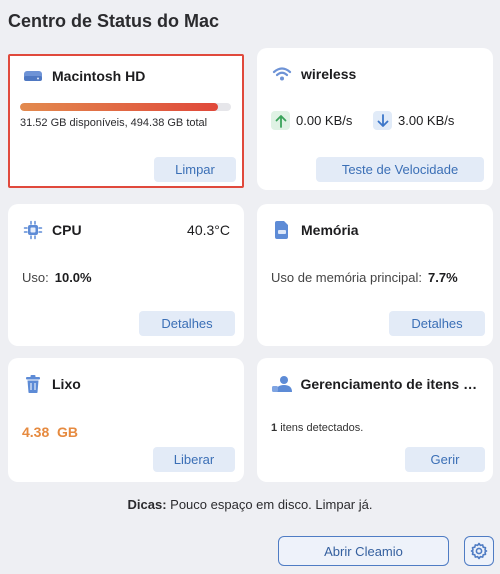  I want to click on disk-usage-bar, so click(125, 107).